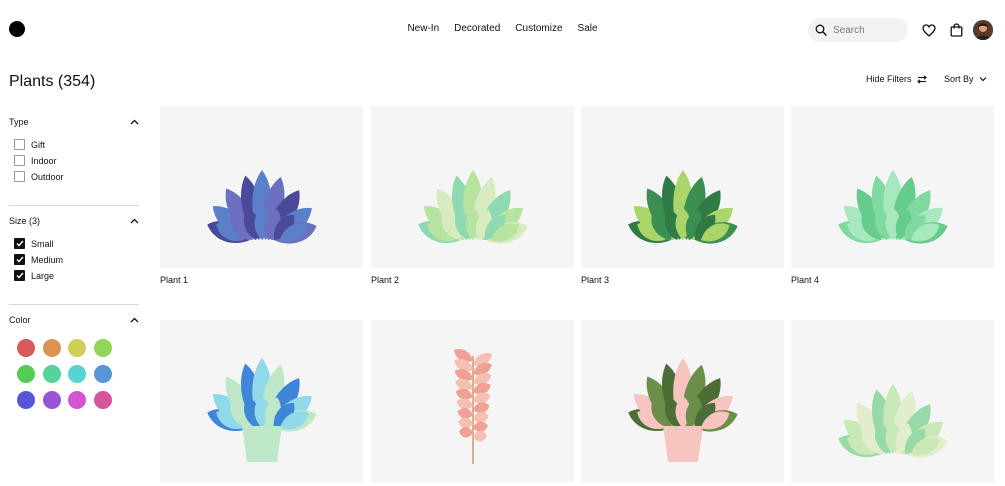  What do you see at coordinates (588, 28) in the screenshot?
I see `nav-sale: Sale` at bounding box center [588, 28].